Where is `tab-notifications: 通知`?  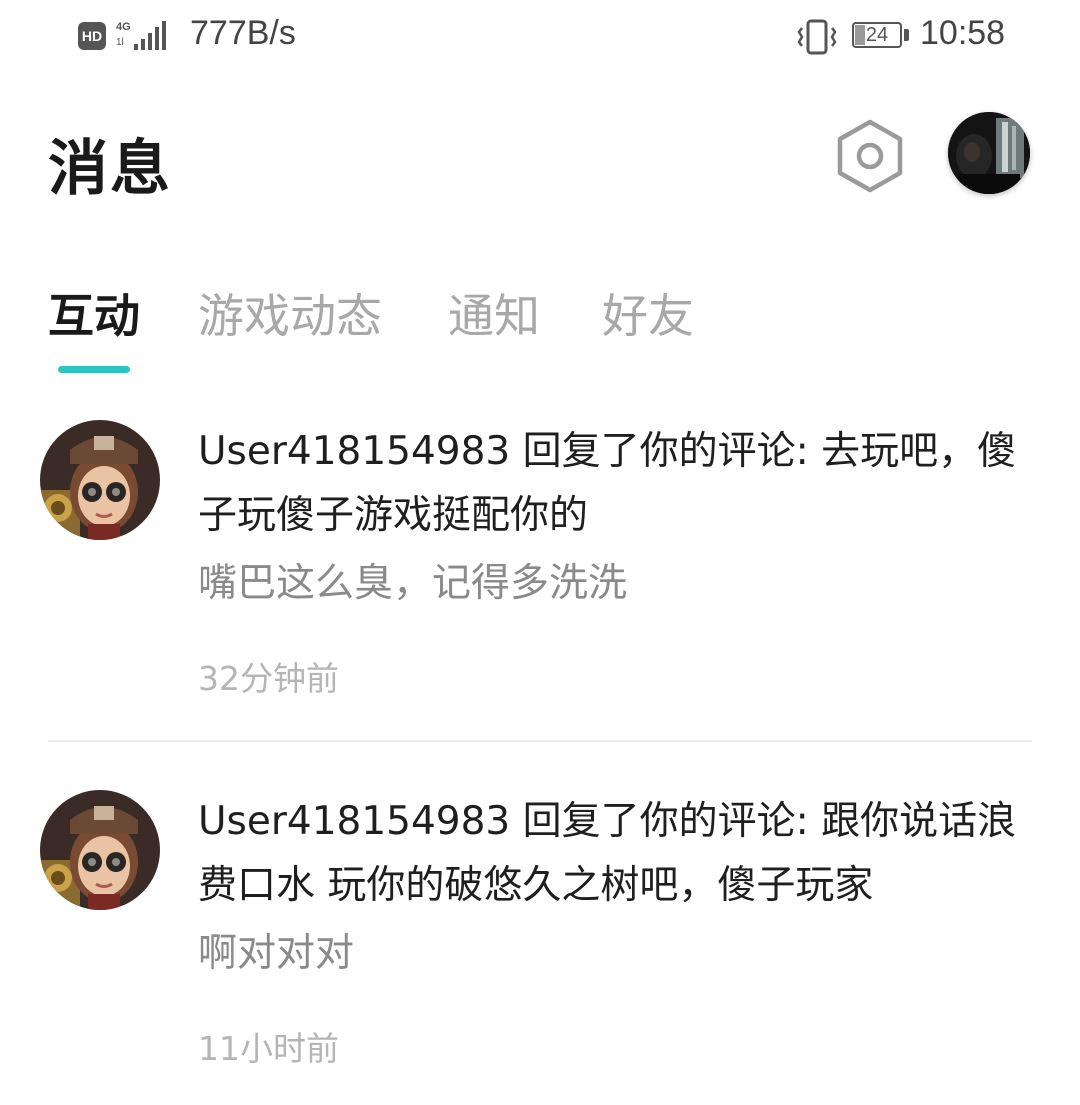 tab-notifications: 通知 is located at coordinates (494, 313).